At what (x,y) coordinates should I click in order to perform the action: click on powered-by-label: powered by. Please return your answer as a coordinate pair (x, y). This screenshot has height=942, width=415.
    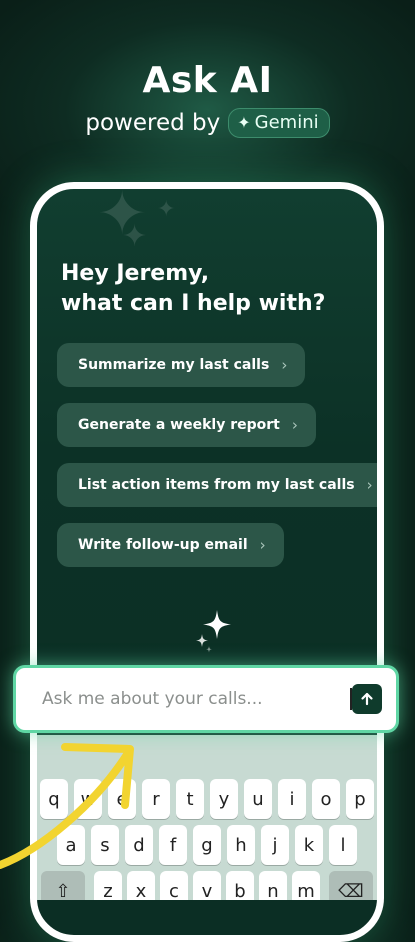
    Looking at the image, I should click on (153, 123).